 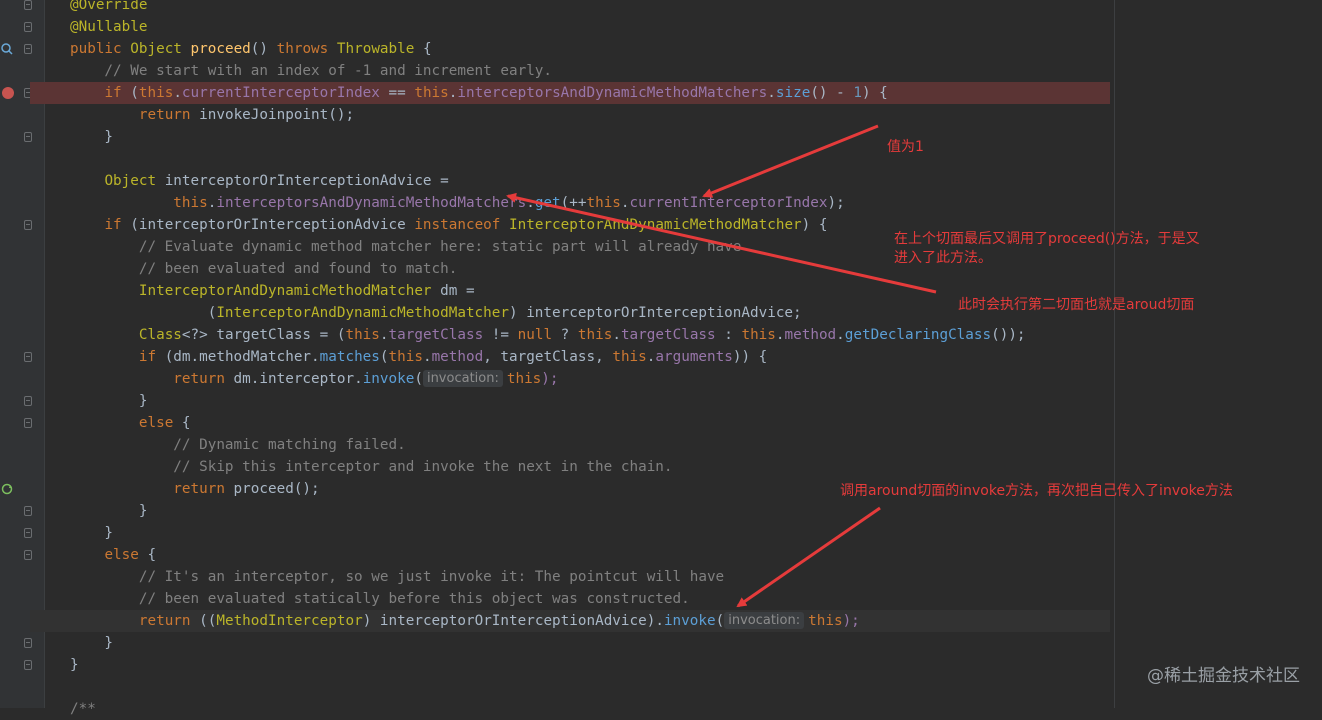 What do you see at coordinates (44, 354) in the screenshot?
I see `gutter-separator` at bounding box center [44, 354].